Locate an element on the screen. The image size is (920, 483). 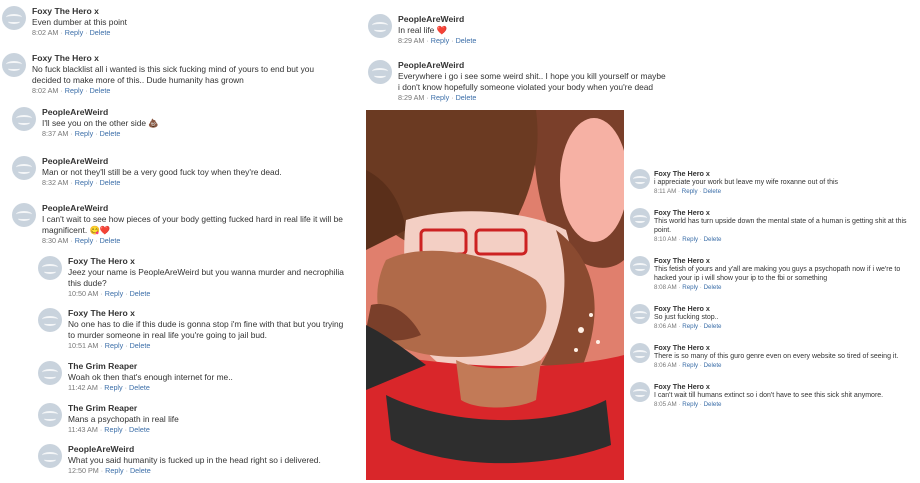
comment-time: 8:06 AM is located at coordinates (665, 327).